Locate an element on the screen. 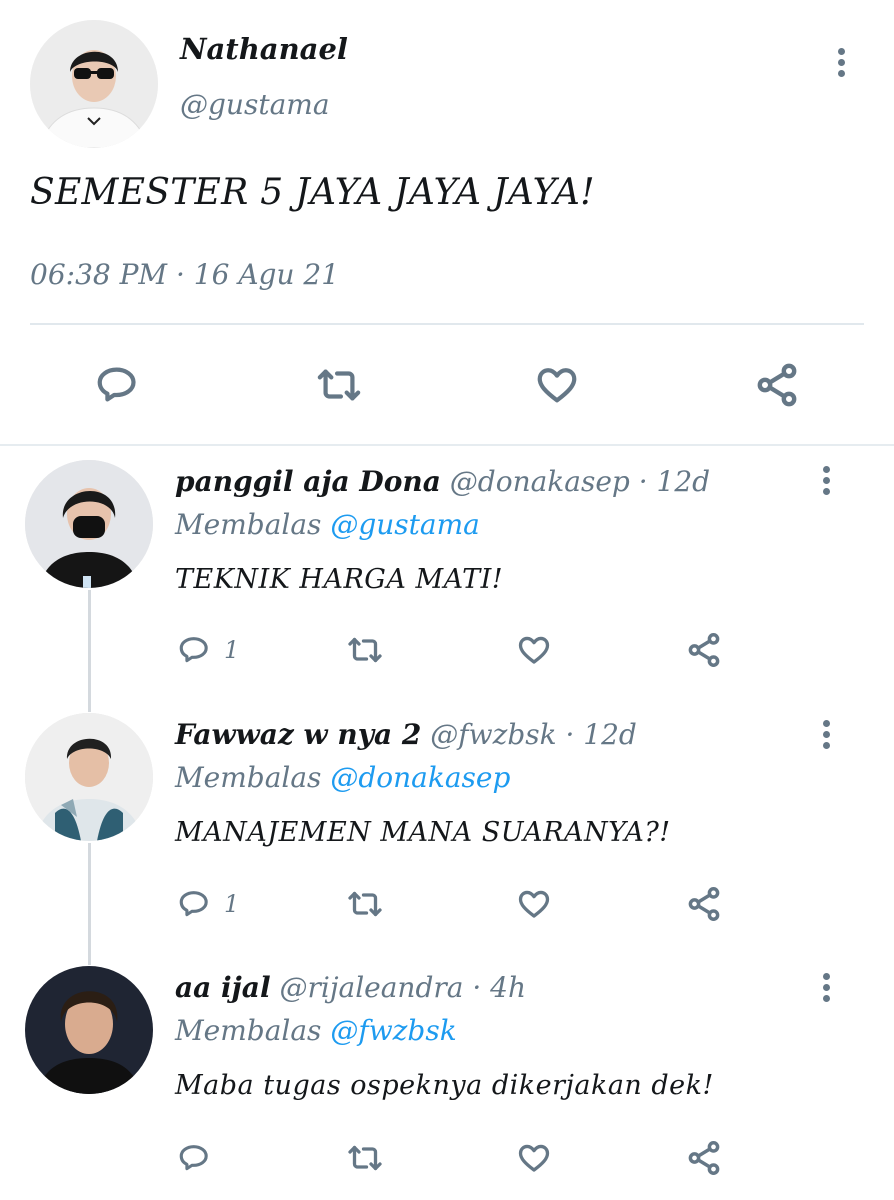 The height and width of the screenshot is (1200, 894). tweet-timestamp: 06:38 PM · 16 Agu 21 is located at coordinates (185, 274).